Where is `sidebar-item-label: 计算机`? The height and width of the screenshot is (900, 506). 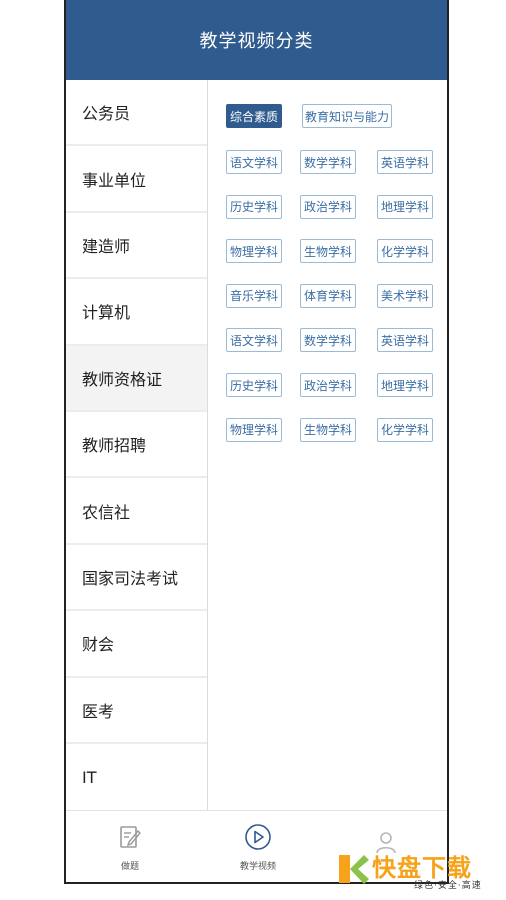 sidebar-item-label: 计算机 is located at coordinates (106, 313).